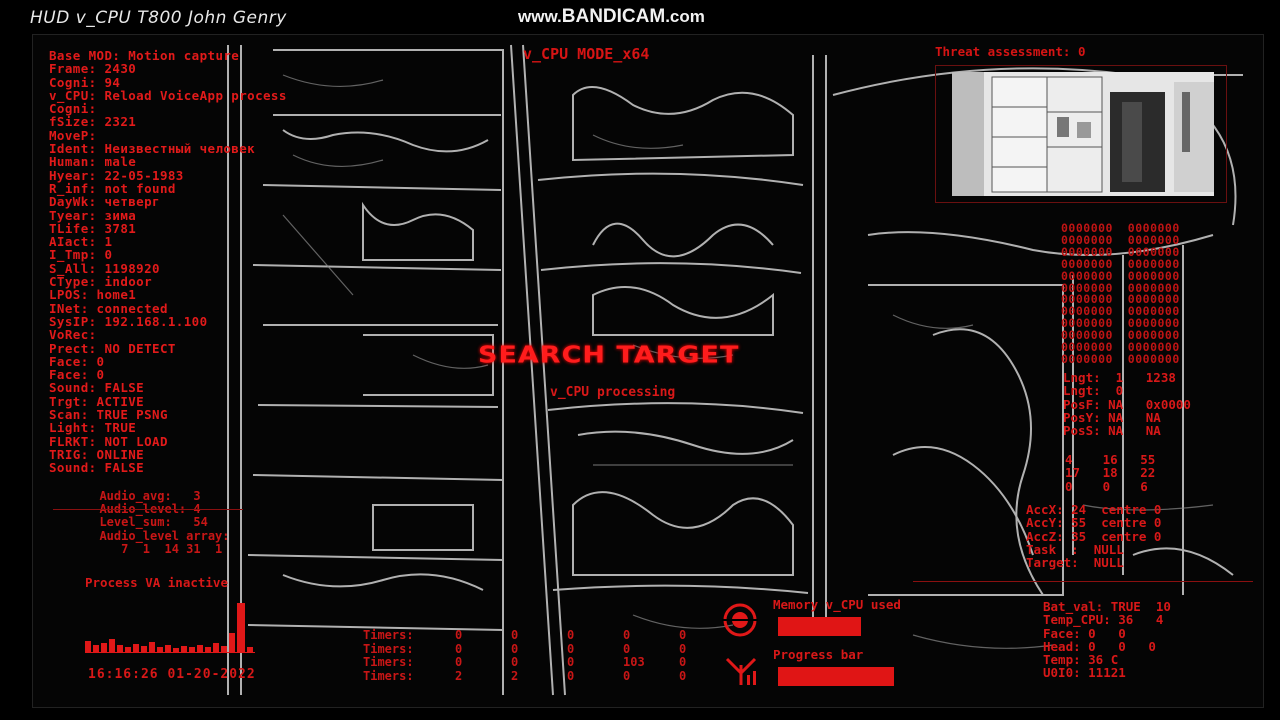 The image size is (1280, 720). I want to click on telemetry-line: TLife: 3781, so click(93, 228).